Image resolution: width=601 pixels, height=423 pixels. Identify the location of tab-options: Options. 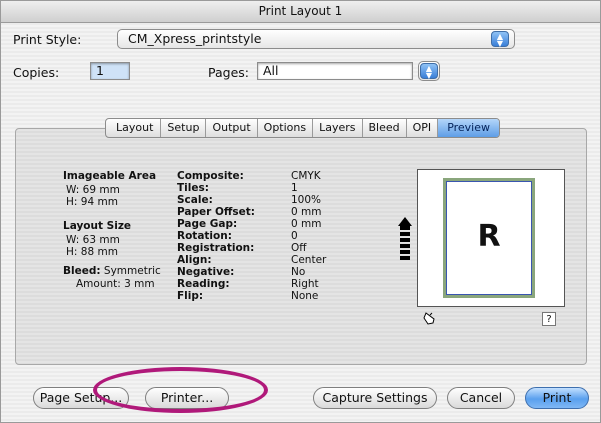
(286, 128).